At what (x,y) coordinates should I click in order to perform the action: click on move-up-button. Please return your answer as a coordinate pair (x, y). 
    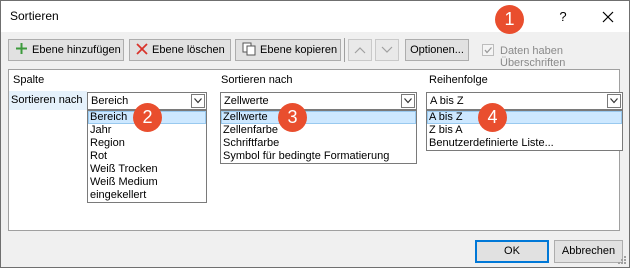
    Looking at the image, I should click on (360, 50).